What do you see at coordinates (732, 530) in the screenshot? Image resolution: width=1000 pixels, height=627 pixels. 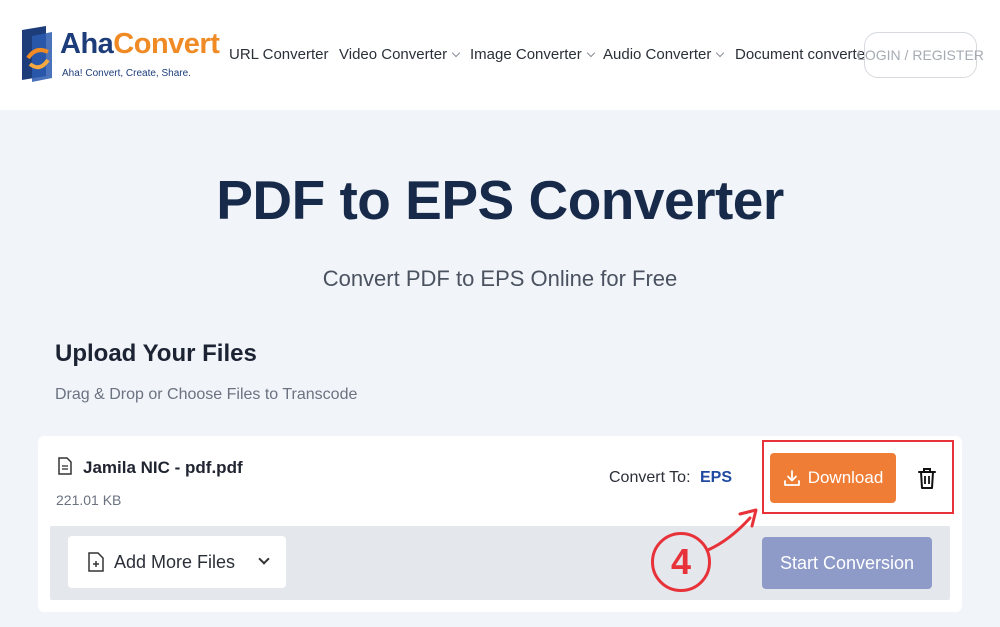 I see `step-arrow-icon` at bounding box center [732, 530].